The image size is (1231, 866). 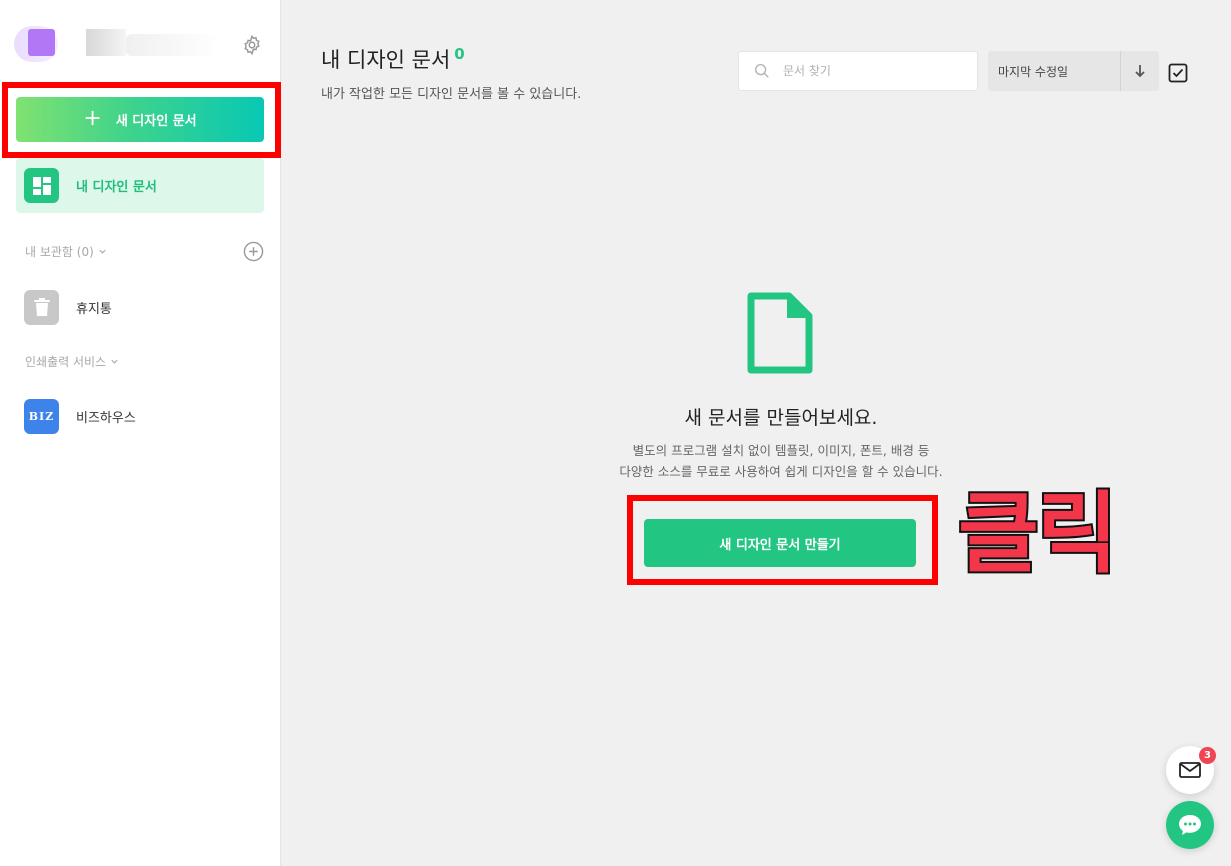 What do you see at coordinates (1038, 533) in the screenshot?
I see `click-annotation: 클릭` at bounding box center [1038, 533].